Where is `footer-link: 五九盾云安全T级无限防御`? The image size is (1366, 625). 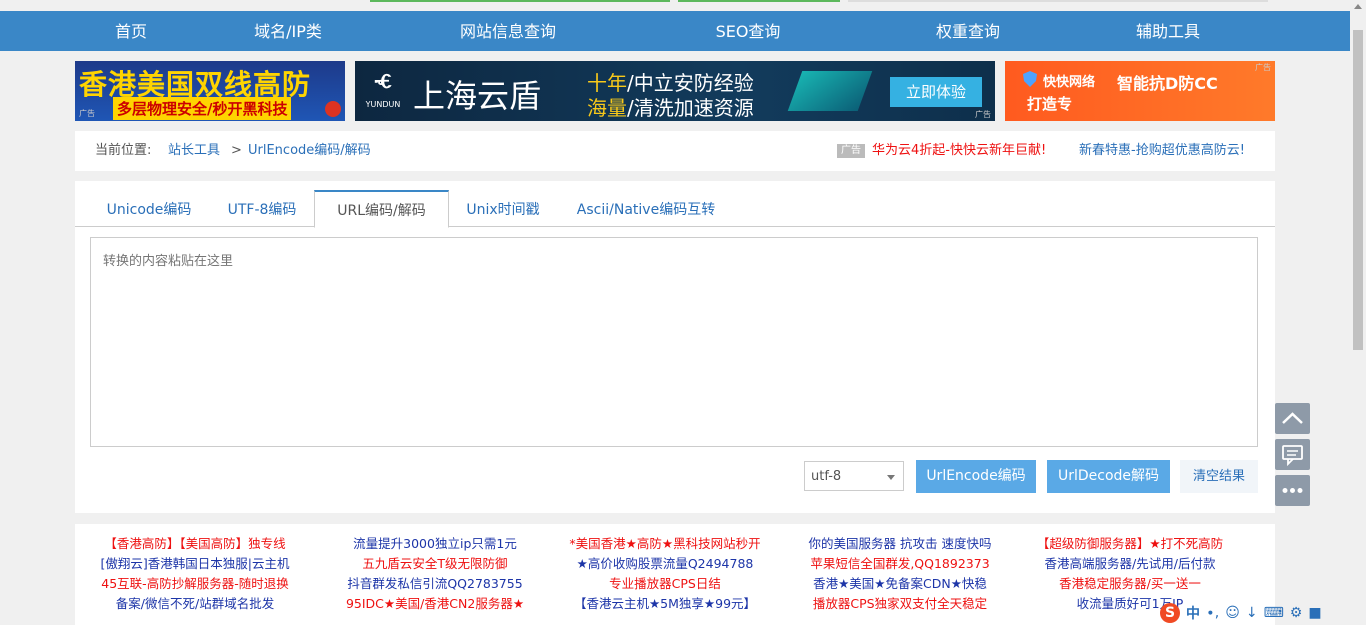 footer-link: 五九盾云安全T级无限防御 is located at coordinates (435, 564).